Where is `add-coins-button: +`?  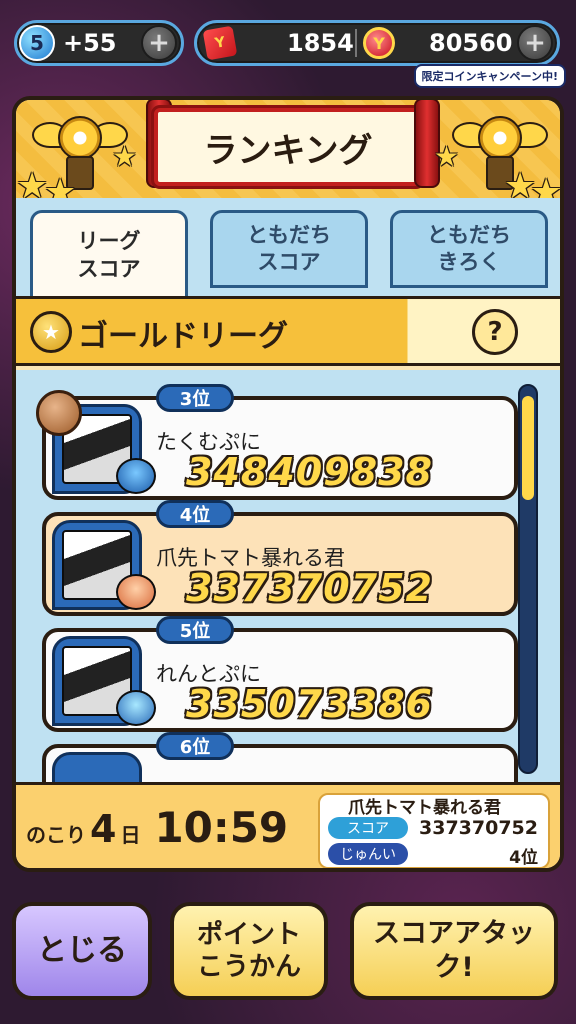 add-coins-button: + is located at coordinates (535, 43).